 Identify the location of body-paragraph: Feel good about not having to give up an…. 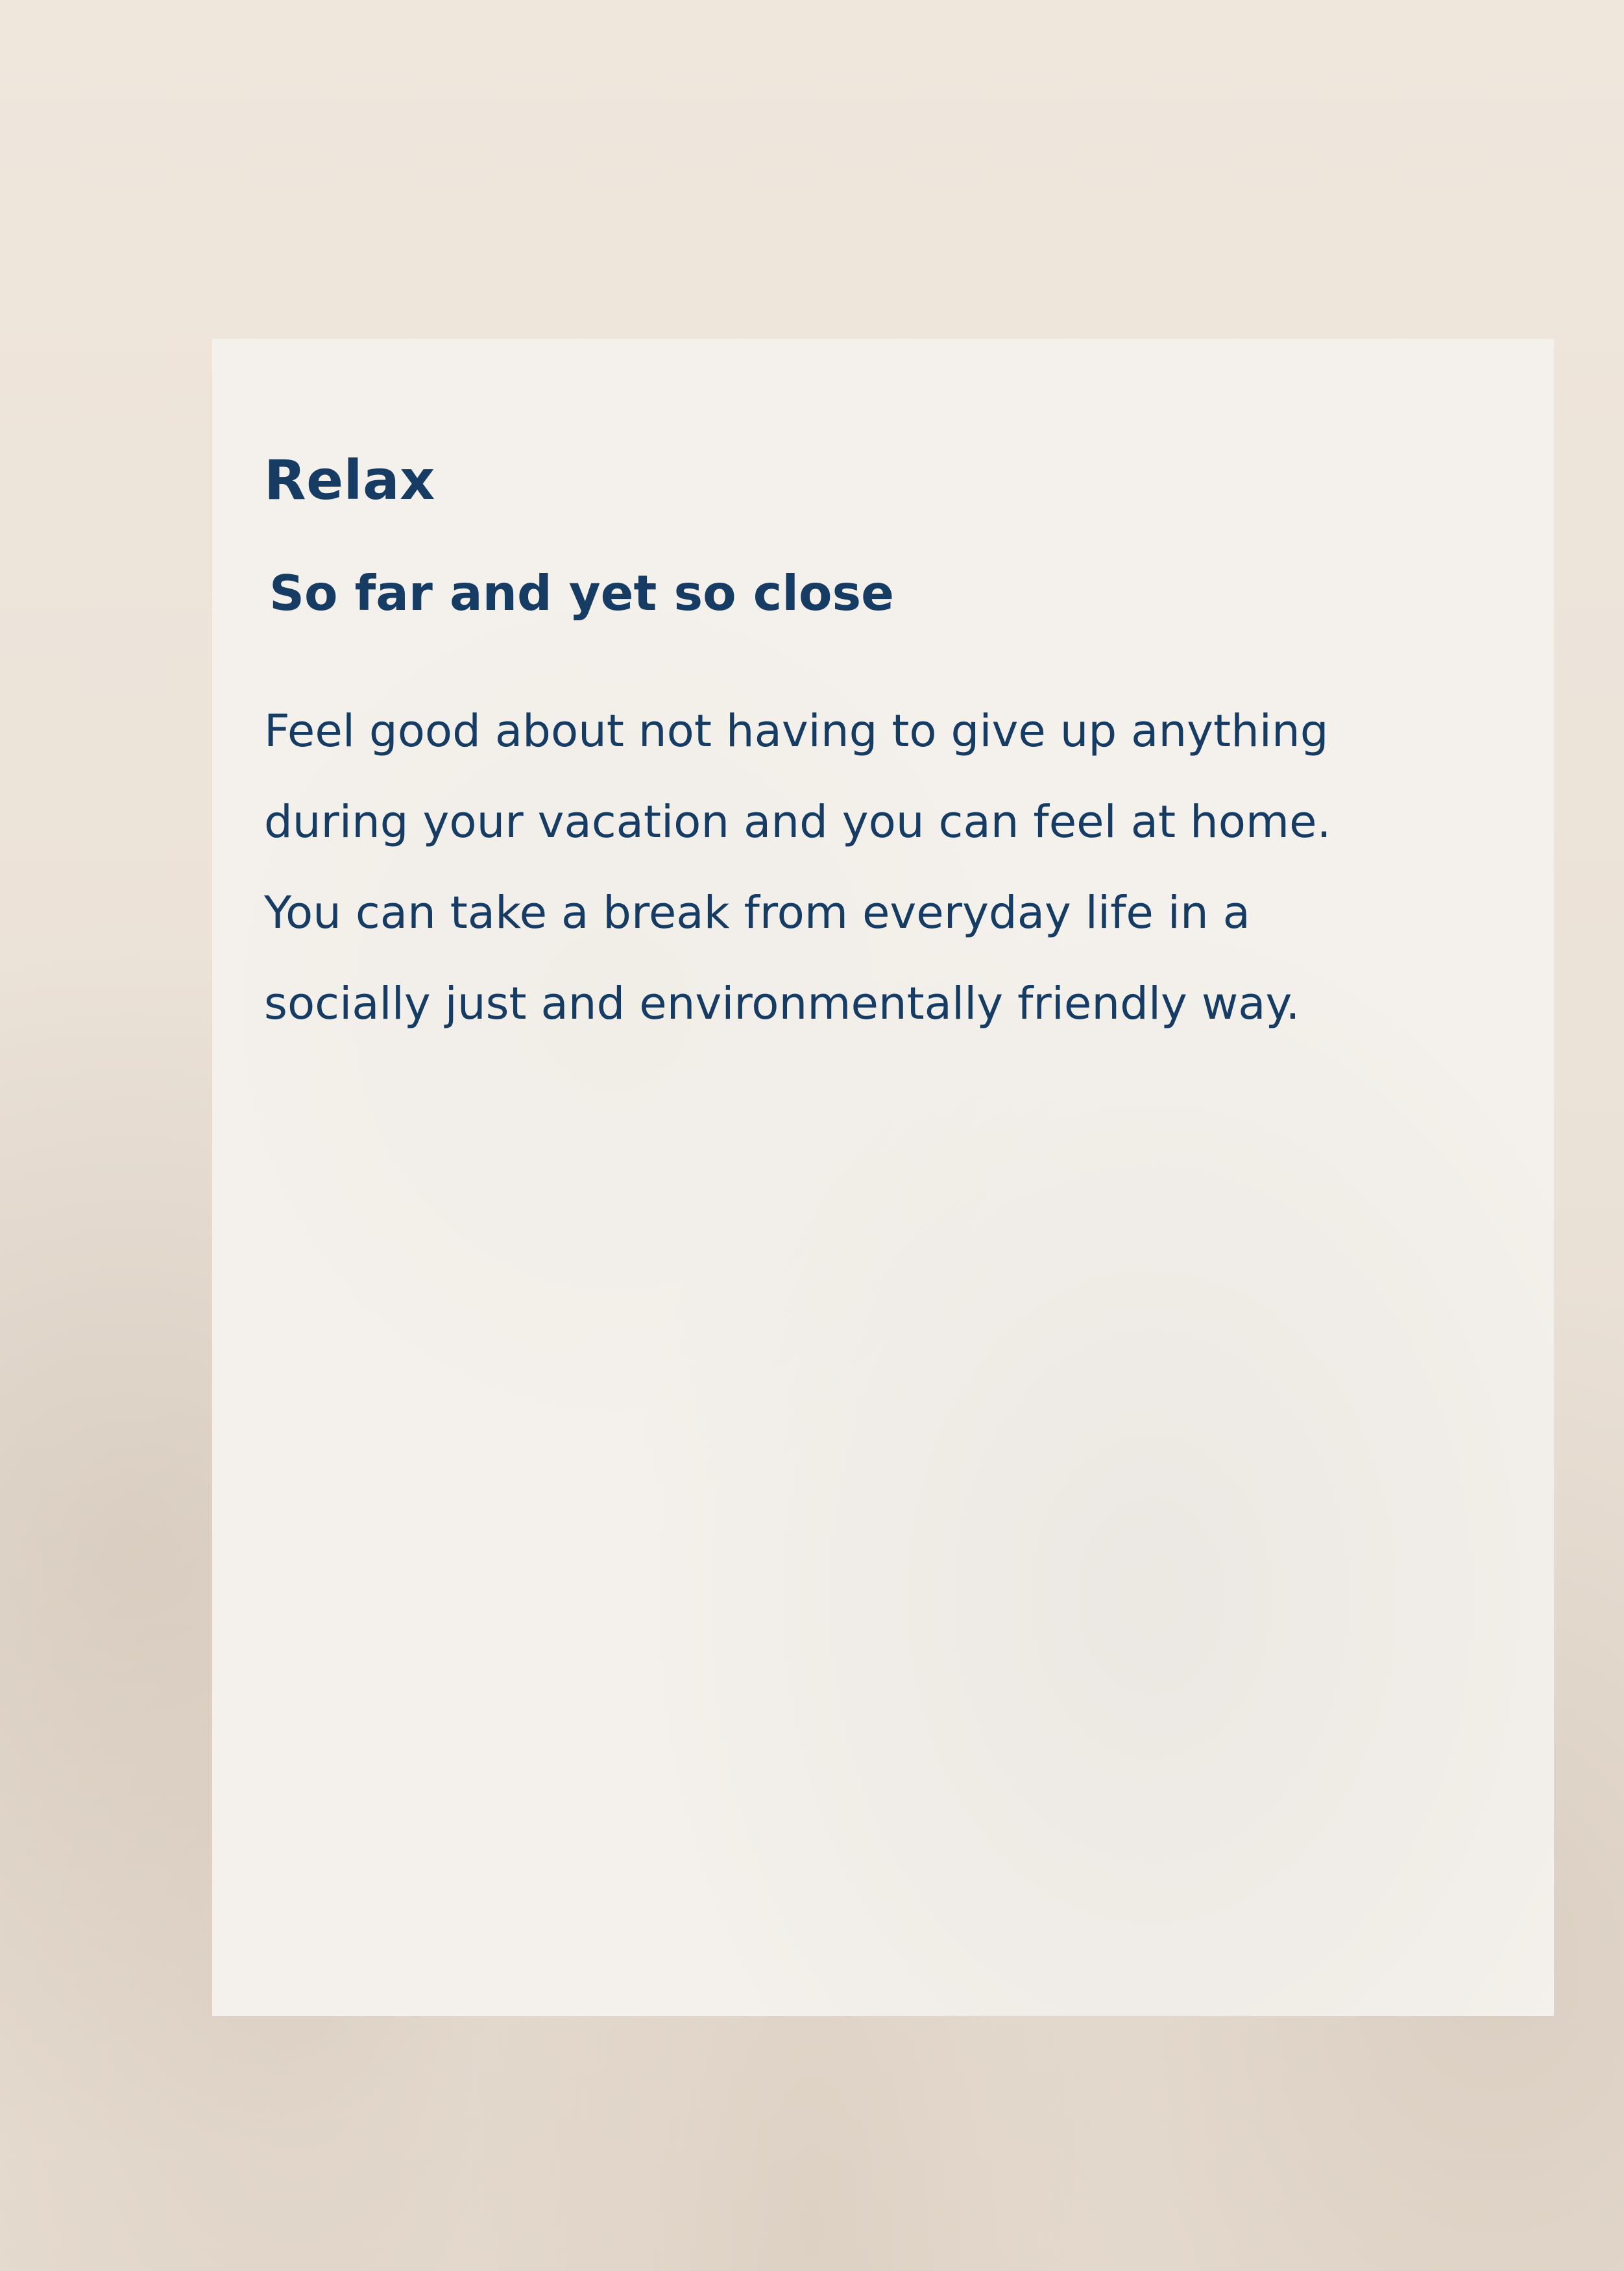
(867, 868).